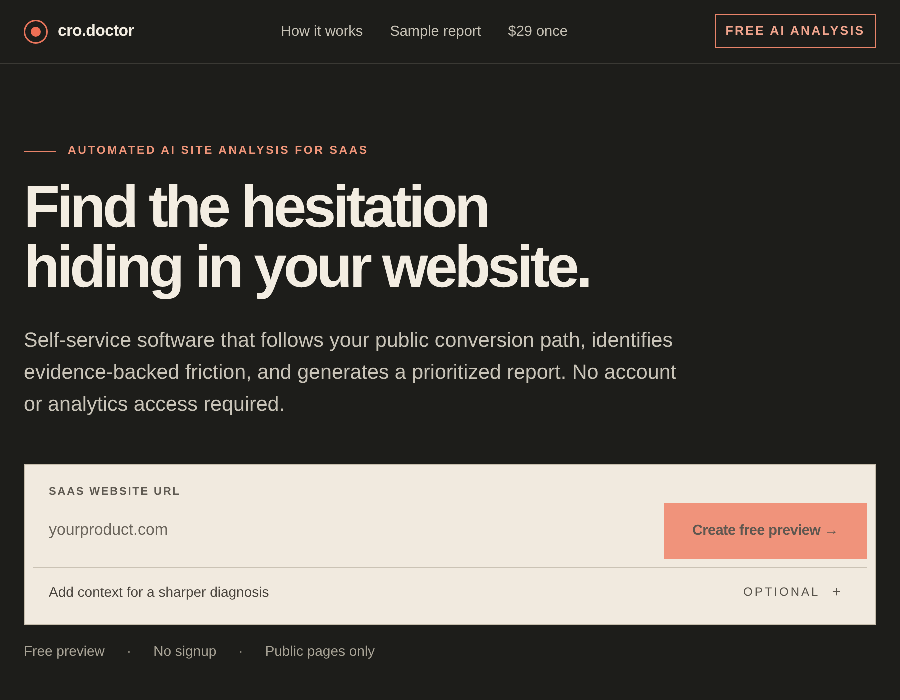  Describe the element at coordinates (185, 651) in the screenshot. I see `trust-point: No signup` at that location.